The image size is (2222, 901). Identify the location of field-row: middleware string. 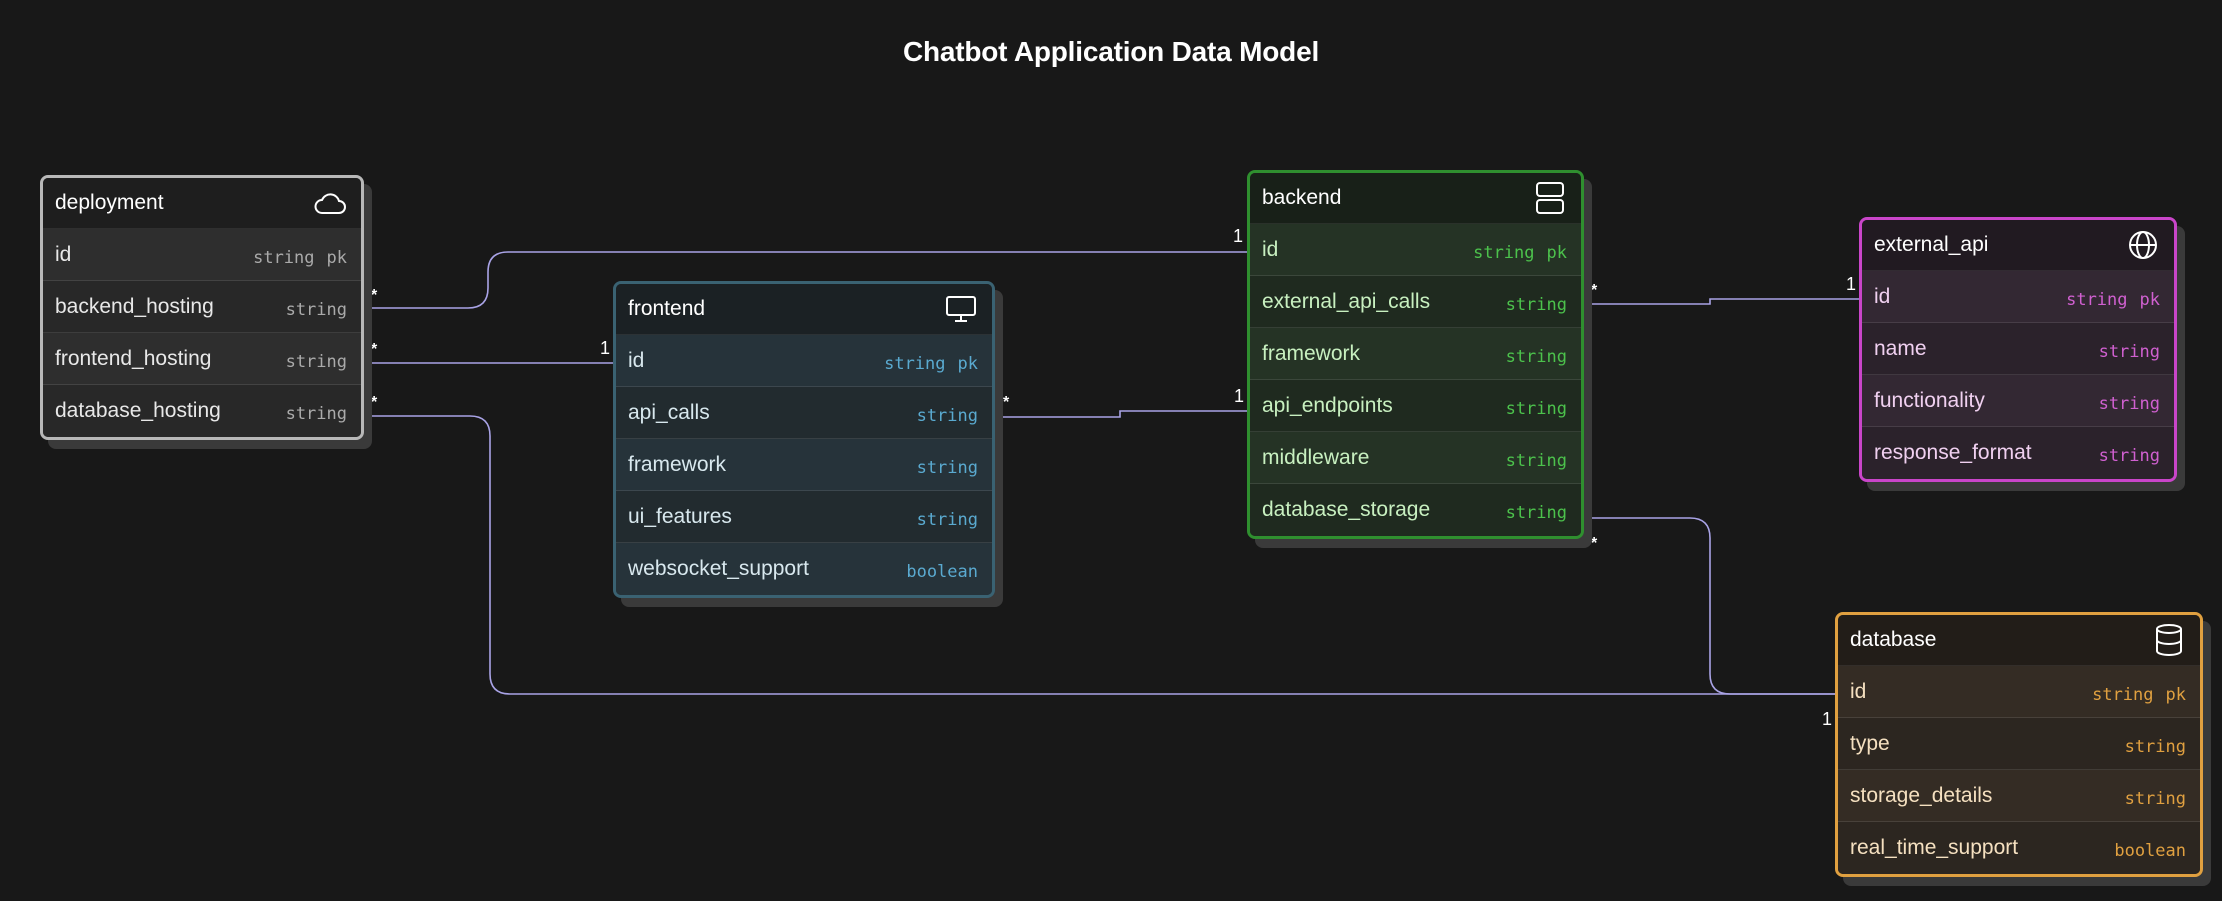
(1415, 458).